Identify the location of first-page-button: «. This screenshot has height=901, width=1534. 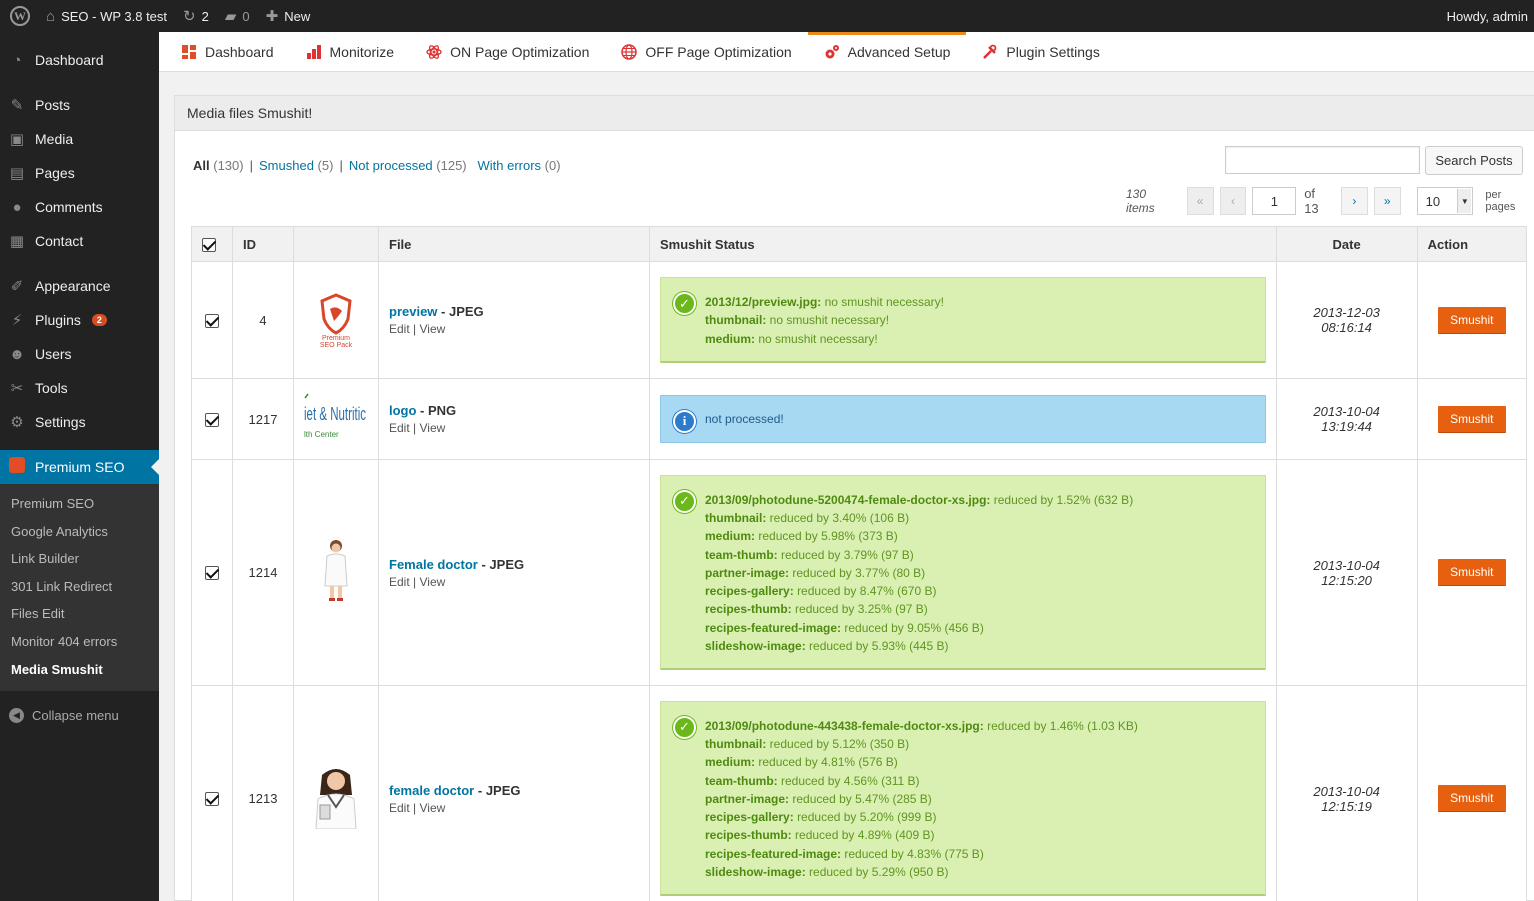
(1200, 201).